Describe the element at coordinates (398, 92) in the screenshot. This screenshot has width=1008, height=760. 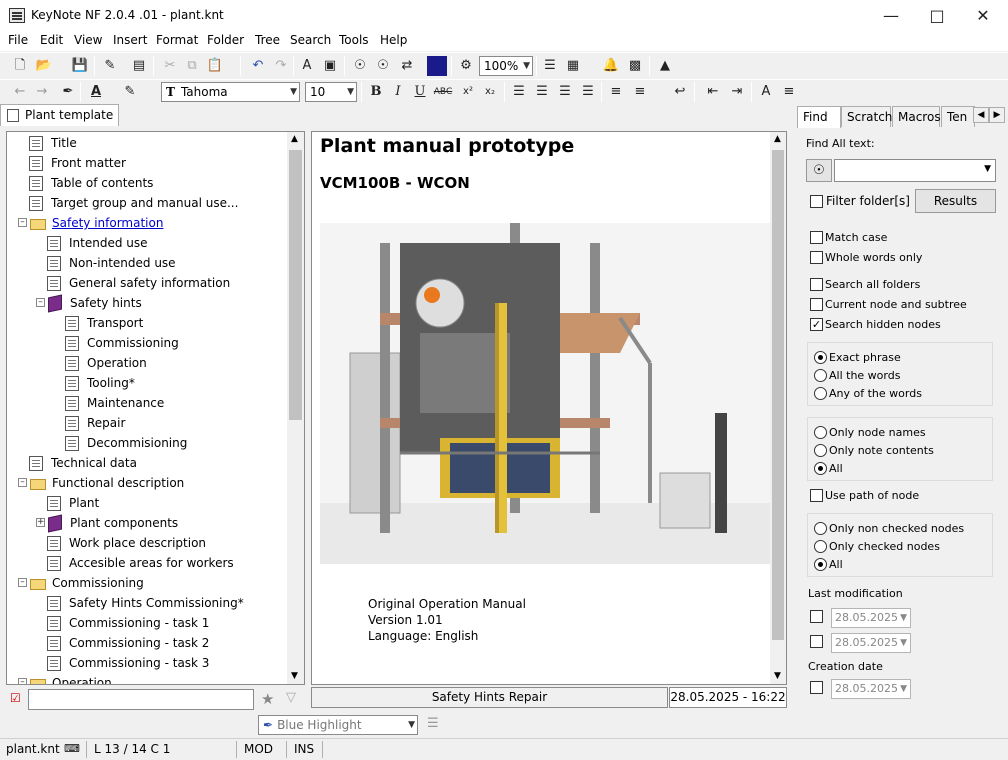
I see `italic-icon: I` at that location.